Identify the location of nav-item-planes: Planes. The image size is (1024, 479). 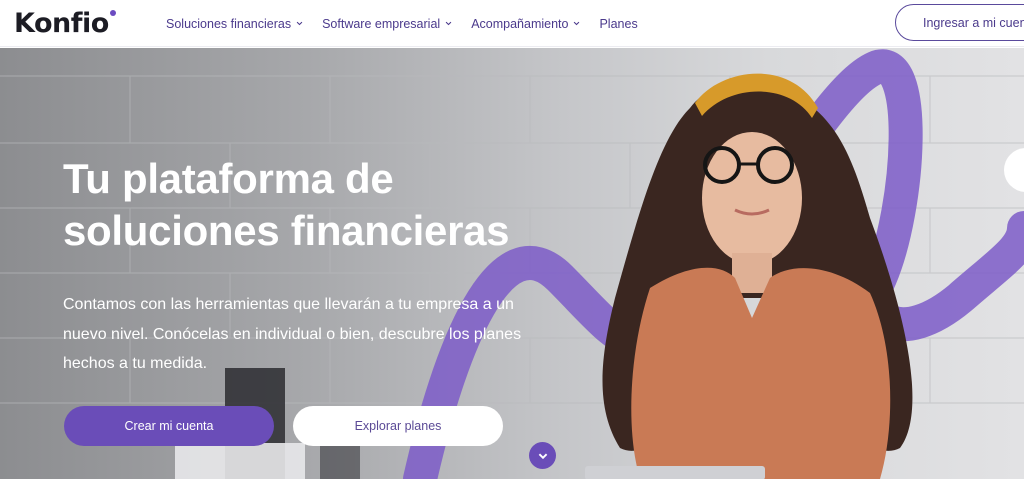
(618, 24).